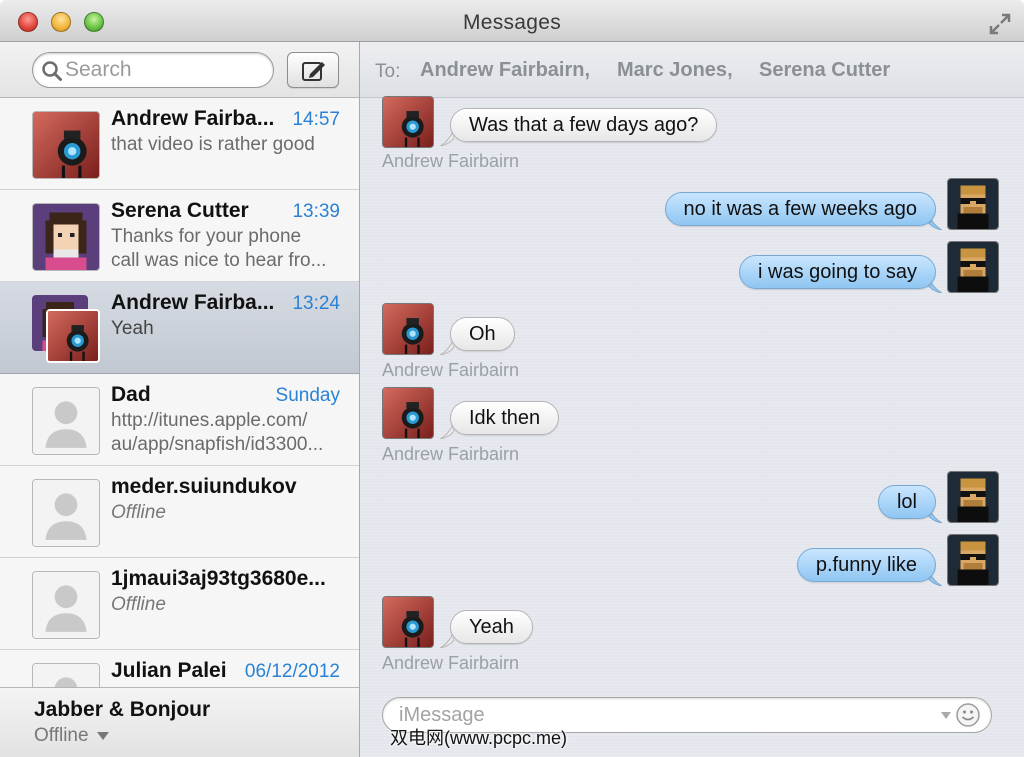 This screenshot has height=757, width=1024. I want to click on message-bubble-outgoing: i was going to say, so click(837, 272).